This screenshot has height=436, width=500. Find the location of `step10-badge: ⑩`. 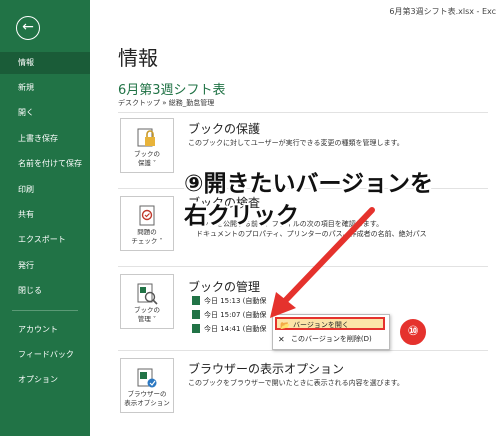

step10-badge: ⑩ is located at coordinates (413, 332).